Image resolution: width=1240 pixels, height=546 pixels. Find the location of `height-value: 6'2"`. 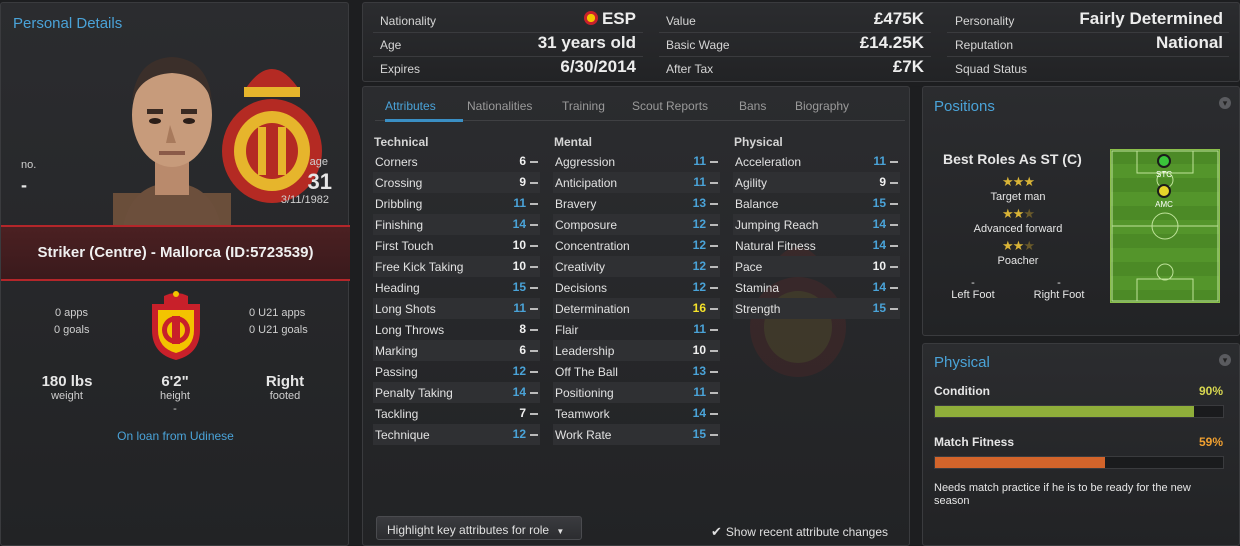

height-value: 6'2" is located at coordinates (175, 381).